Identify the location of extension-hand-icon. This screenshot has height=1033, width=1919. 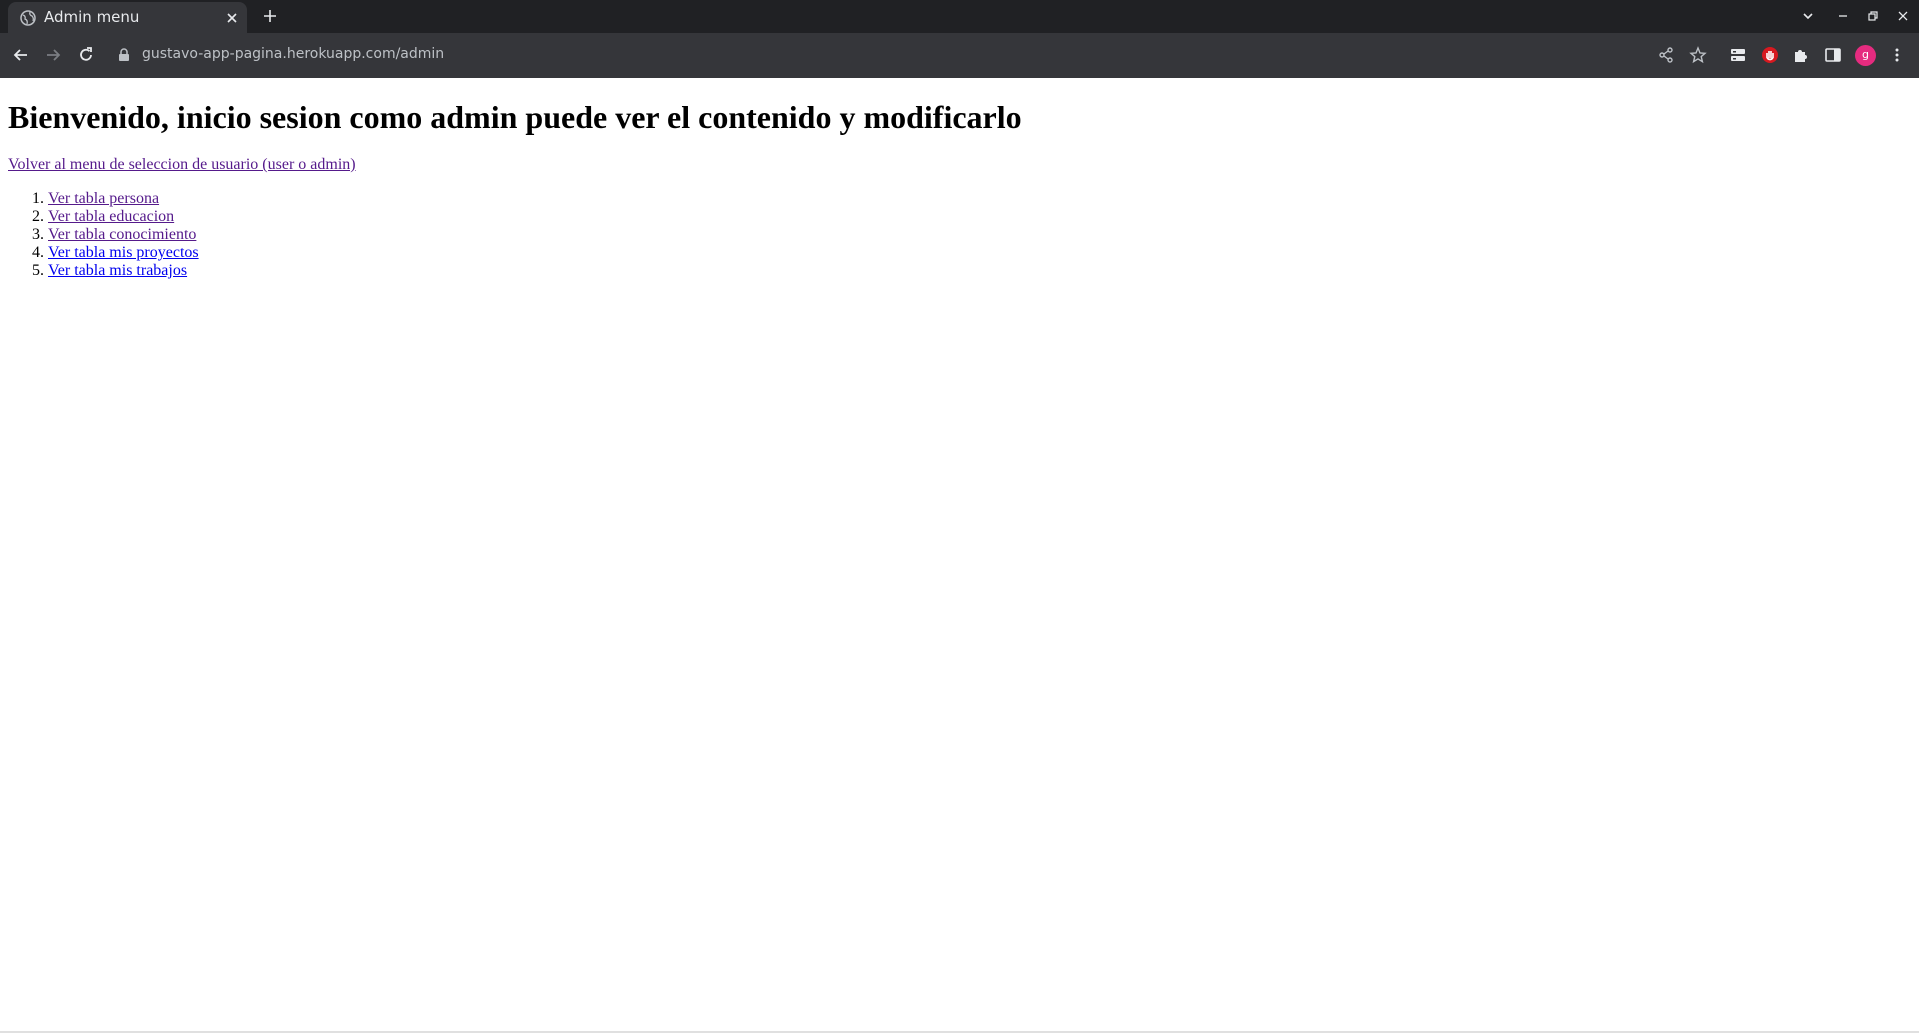
(1770, 55).